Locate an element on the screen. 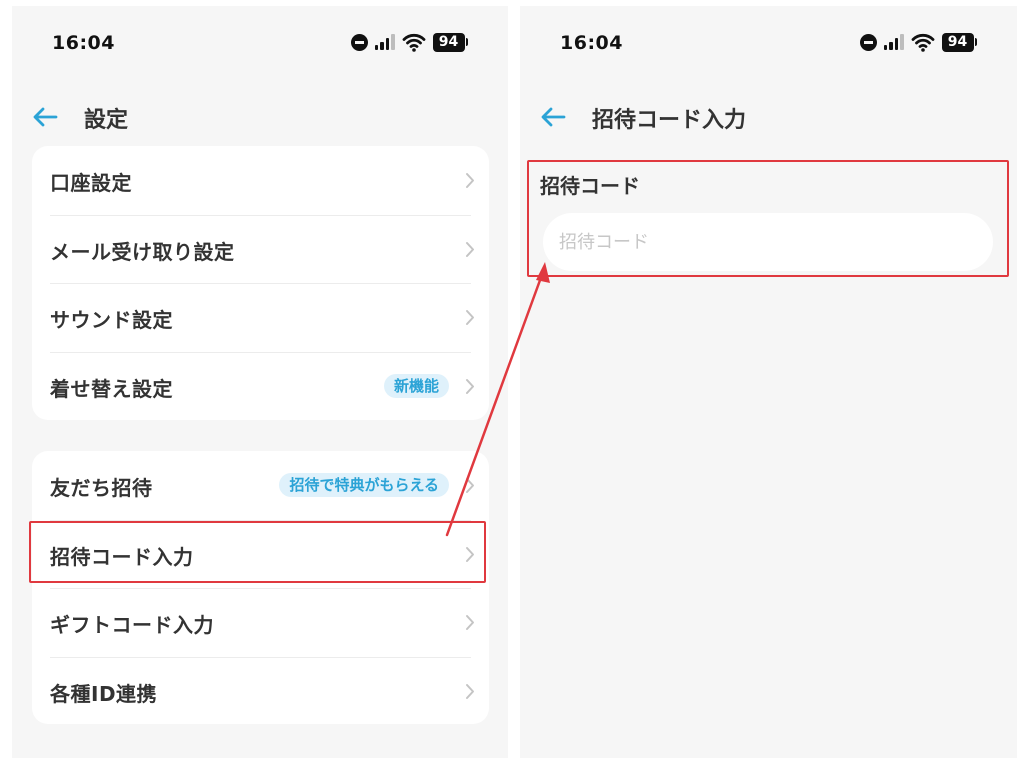 The height and width of the screenshot is (758, 1024). settings-item-label: ギフトコード入力 is located at coordinates (132, 625).